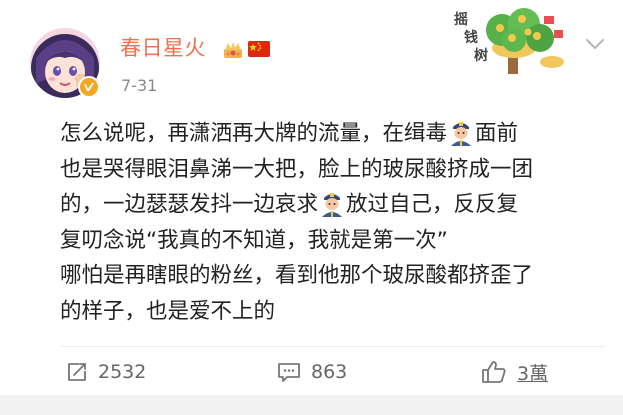  I want to click on post-line: 也是哭得眼泪鼻涕一大把，脸上的玻尿酸挤成一团, so click(330, 170).